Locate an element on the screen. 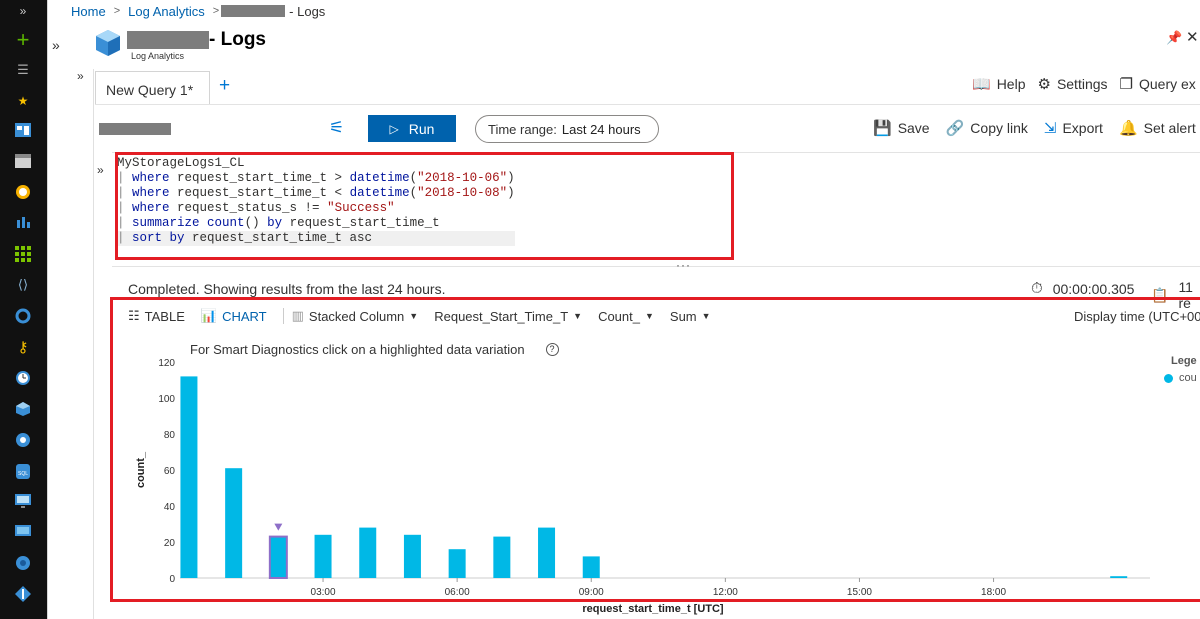 The width and height of the screenshot is (1200, 619). gear-icon: ⚙ is located at coordinates (1044, 84).